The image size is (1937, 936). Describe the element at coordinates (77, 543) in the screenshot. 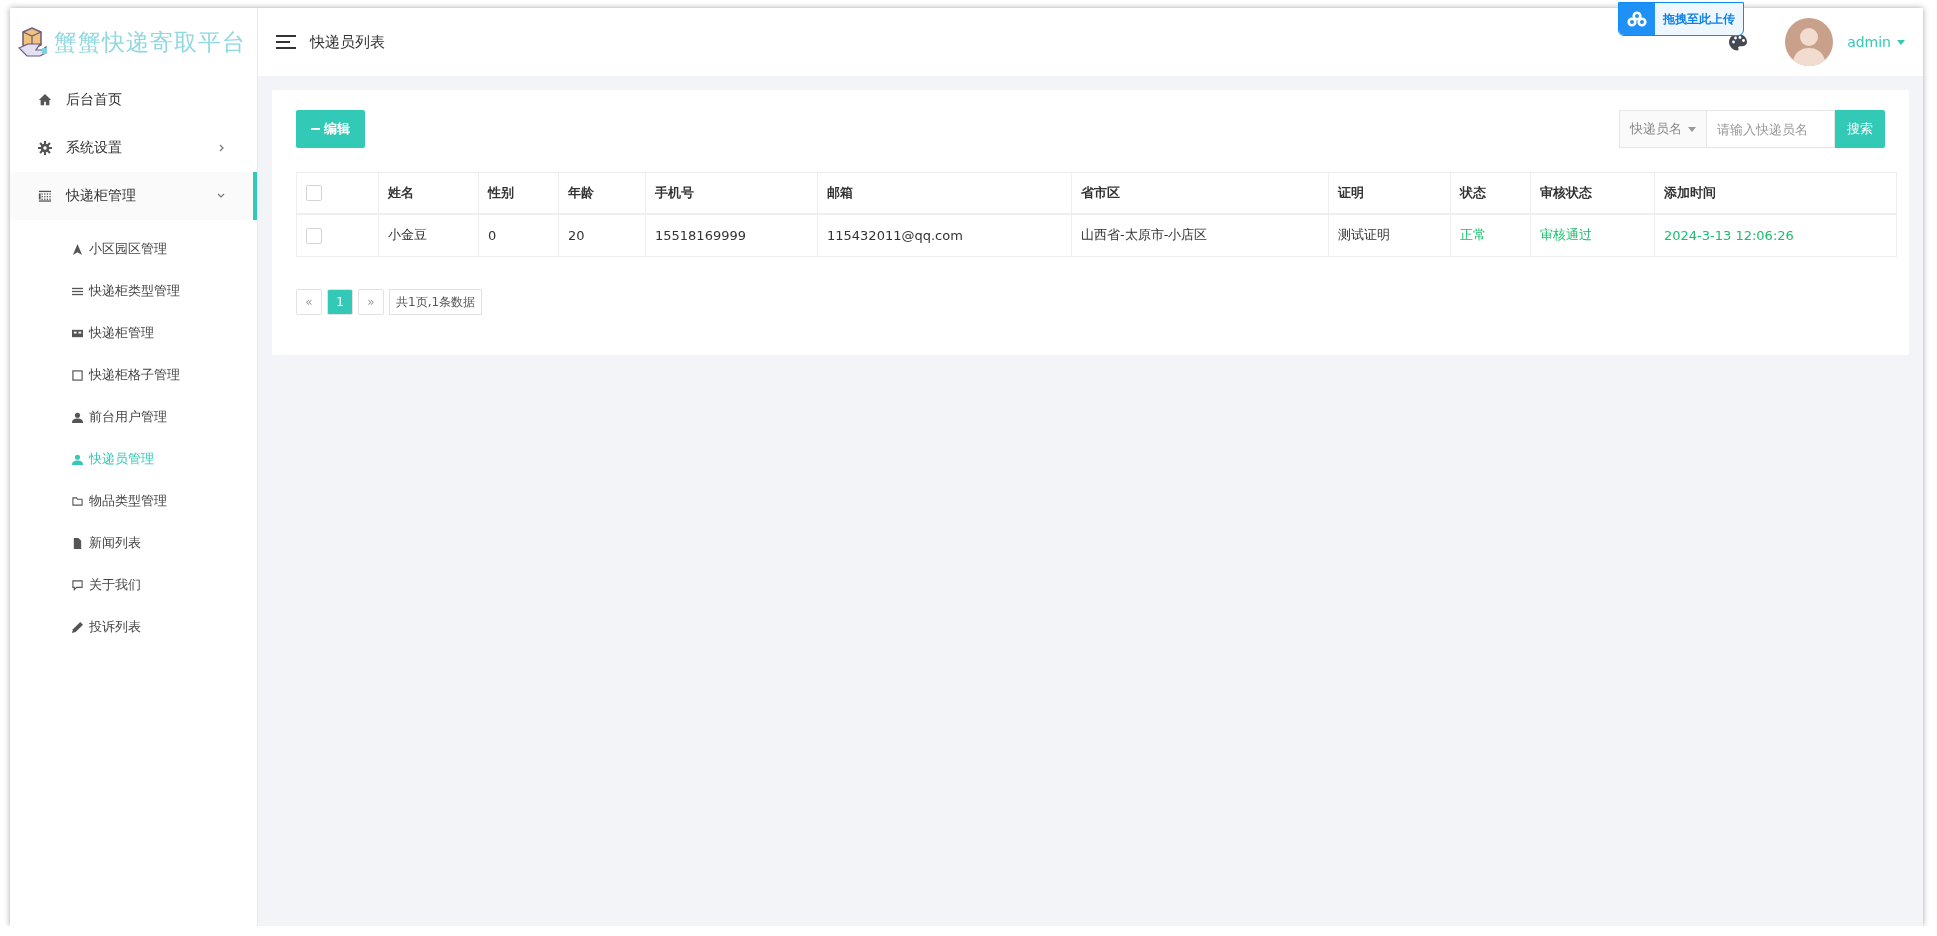

I see `file-icon` at that location.